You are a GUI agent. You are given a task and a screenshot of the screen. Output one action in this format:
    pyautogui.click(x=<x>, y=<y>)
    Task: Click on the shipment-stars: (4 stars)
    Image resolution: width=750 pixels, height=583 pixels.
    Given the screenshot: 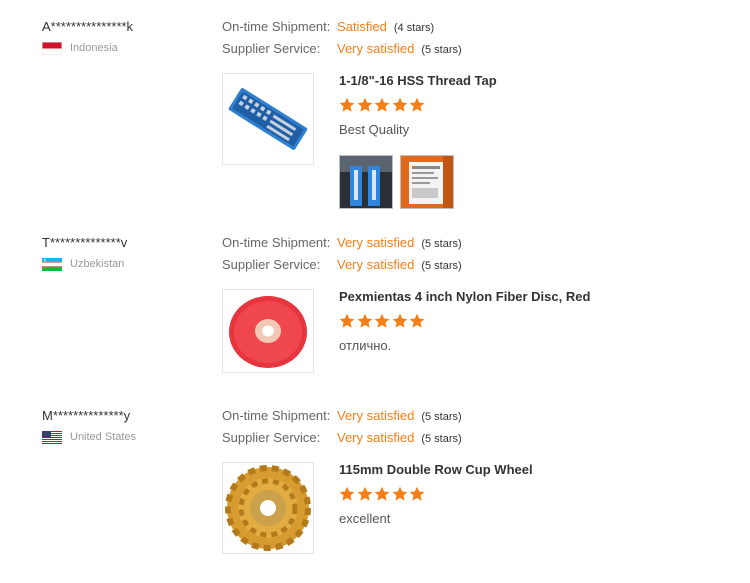 What is the action you would take?
    pyautogui.click(x=414, y=28)
    